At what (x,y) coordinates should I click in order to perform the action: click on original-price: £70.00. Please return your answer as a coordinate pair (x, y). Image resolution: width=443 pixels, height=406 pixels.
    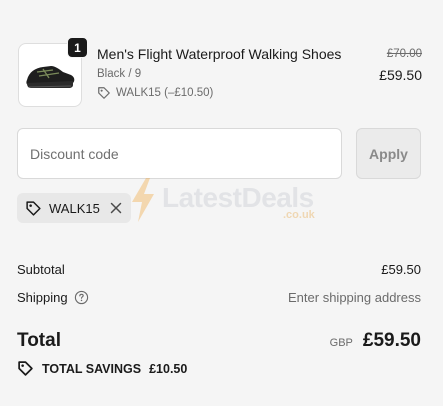
    Looking at the image, I should click on (404, 54).